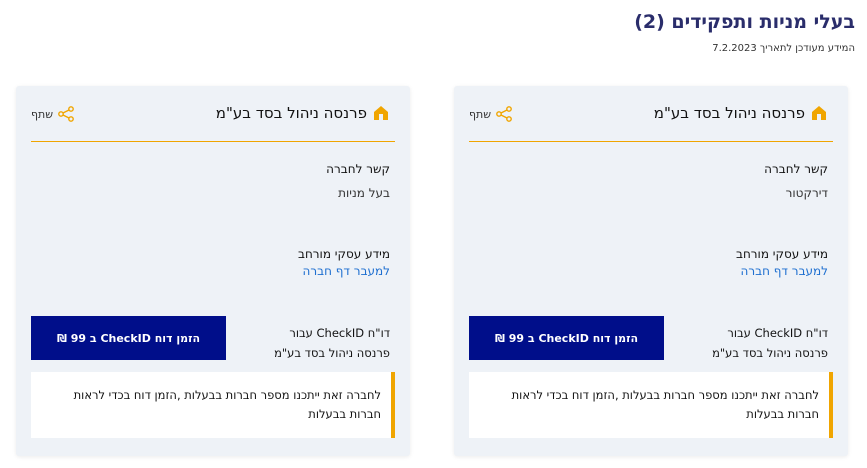 Image resolution: width=867 pixels, height=468 pixels. I want to click on relation-value: דירקטור, so click(806, 193).